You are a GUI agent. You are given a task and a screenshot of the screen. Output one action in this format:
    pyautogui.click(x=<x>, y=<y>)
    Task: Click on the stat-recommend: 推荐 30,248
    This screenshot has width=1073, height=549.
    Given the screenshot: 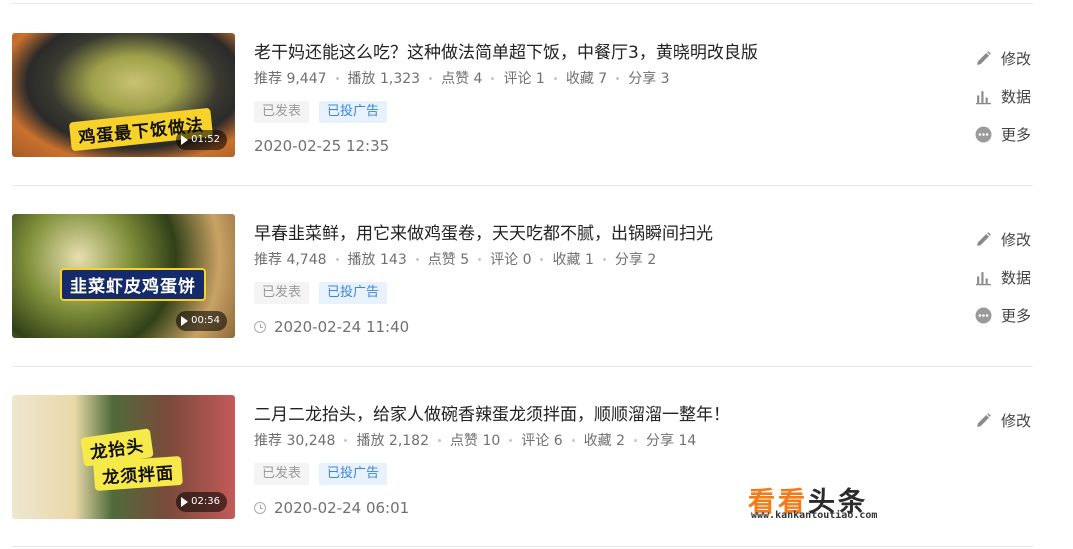 What is the action you would take?
    pyautogui.click(x=295, y=441)
    